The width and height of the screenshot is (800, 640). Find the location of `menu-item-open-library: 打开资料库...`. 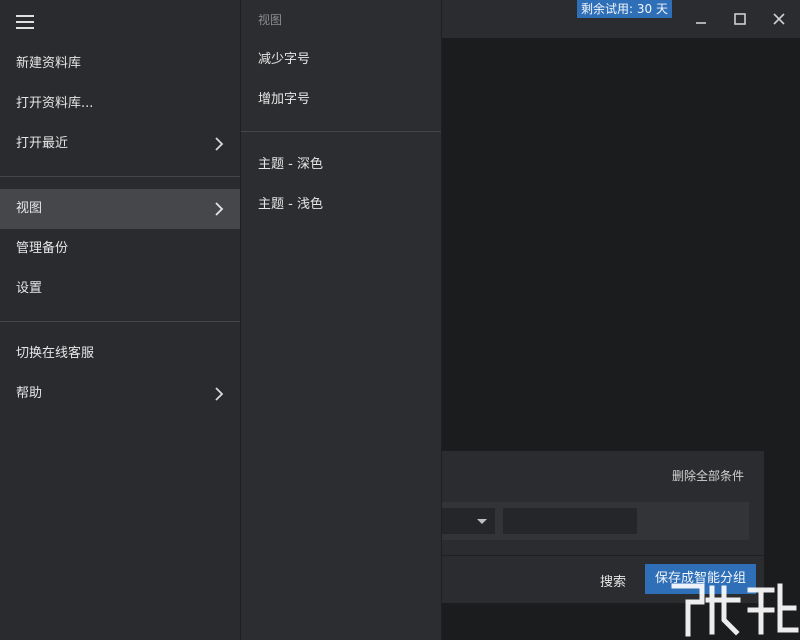

menu-item-open-library: 打开资料库... is located at coordinates (120, 104).